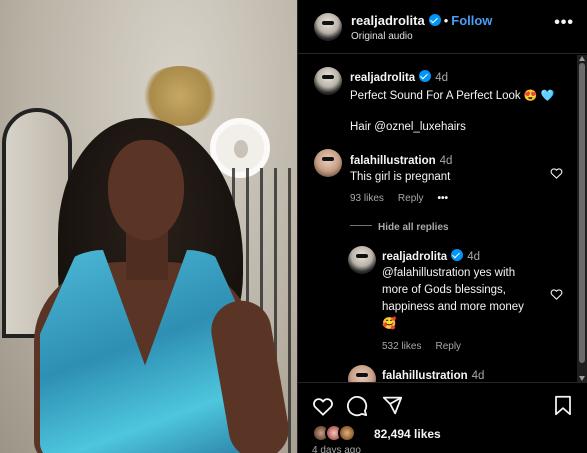 Image resolution: width=587 pixels, height=453 pixels. What do you see at coordinates (382, 78) in the screenshot?
I see `caption-username: realjadrolita` at bounding box center [382, 78].